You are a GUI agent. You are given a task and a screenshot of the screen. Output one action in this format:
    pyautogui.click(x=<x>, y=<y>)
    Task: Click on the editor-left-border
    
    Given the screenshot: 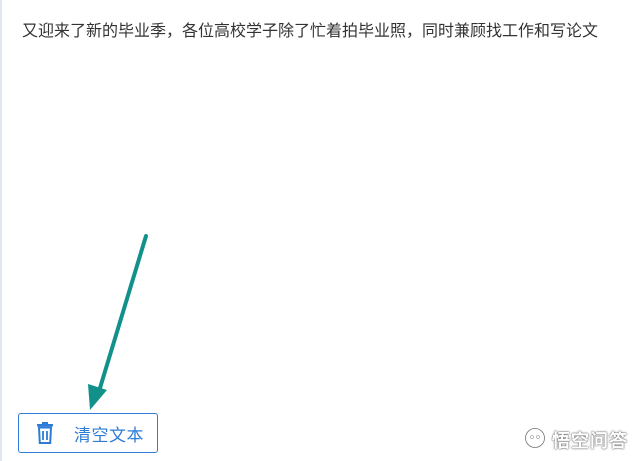 What is the action you would take?
    pyautogui.click(x=1, y=230)
    